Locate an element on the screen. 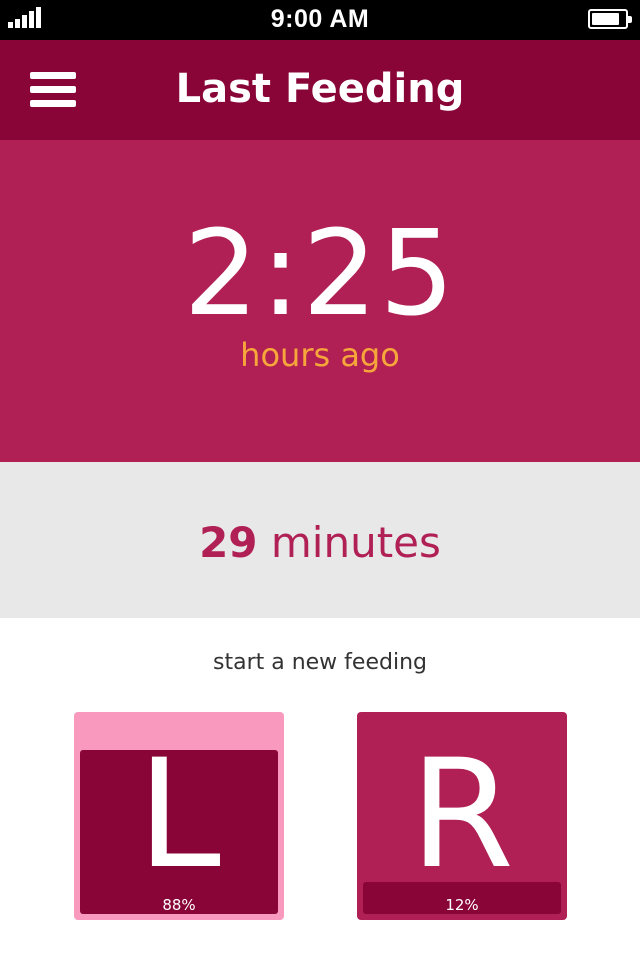 The width and height of the screenshot is (640, 960). battery-icon is located at coordinates (610, 19).